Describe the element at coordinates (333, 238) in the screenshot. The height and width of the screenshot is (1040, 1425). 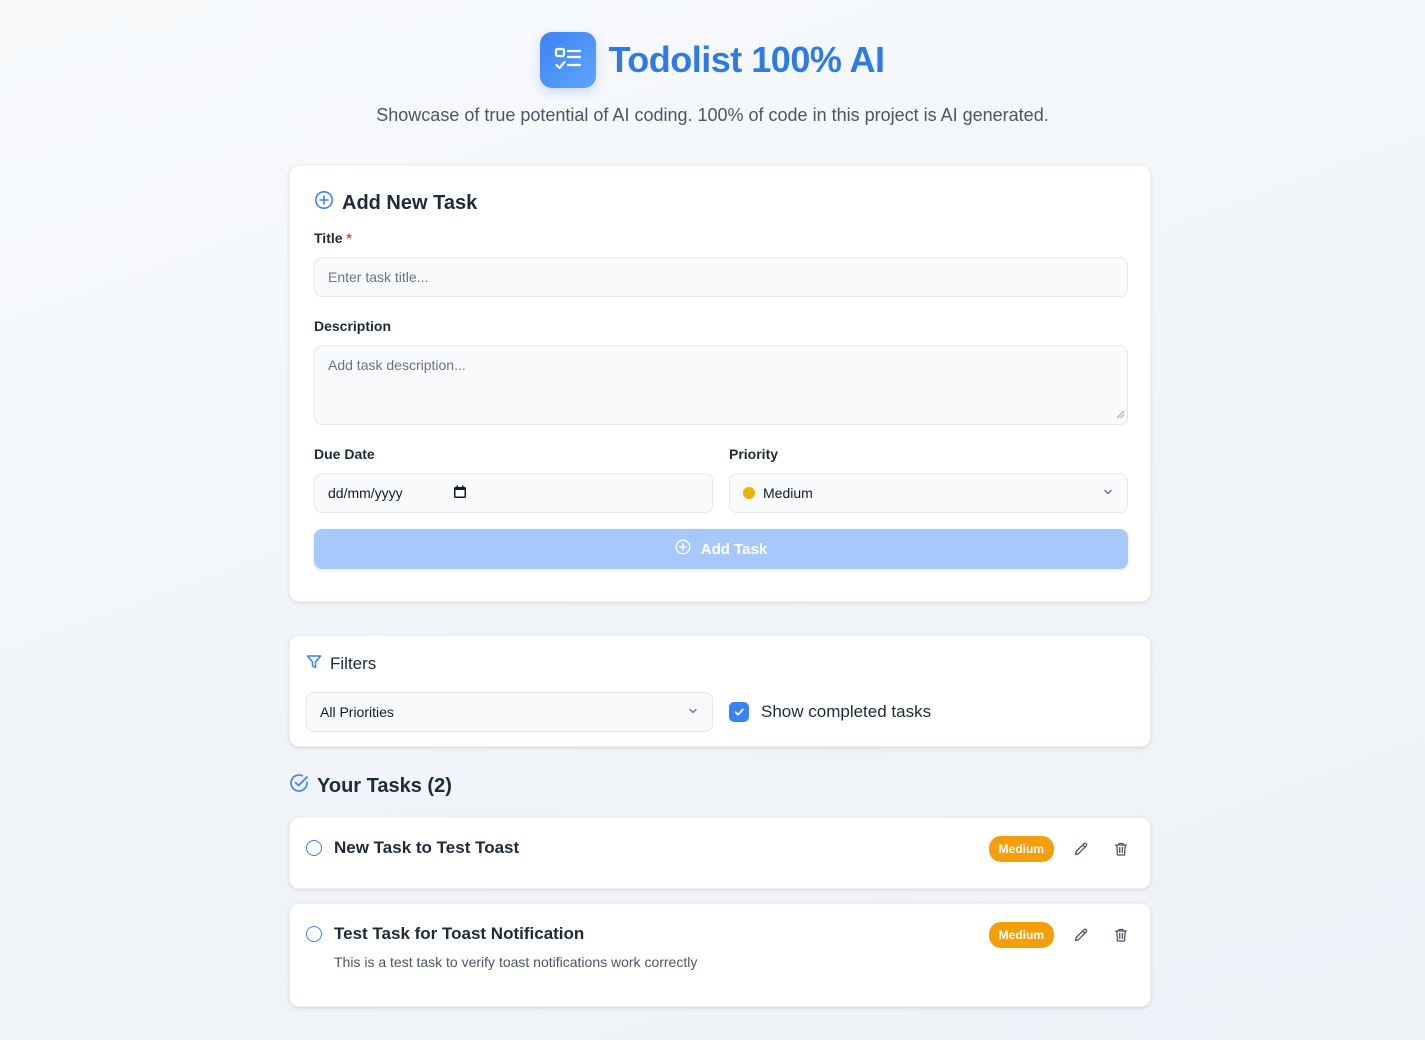
I see `title-label: Title *` at that location.